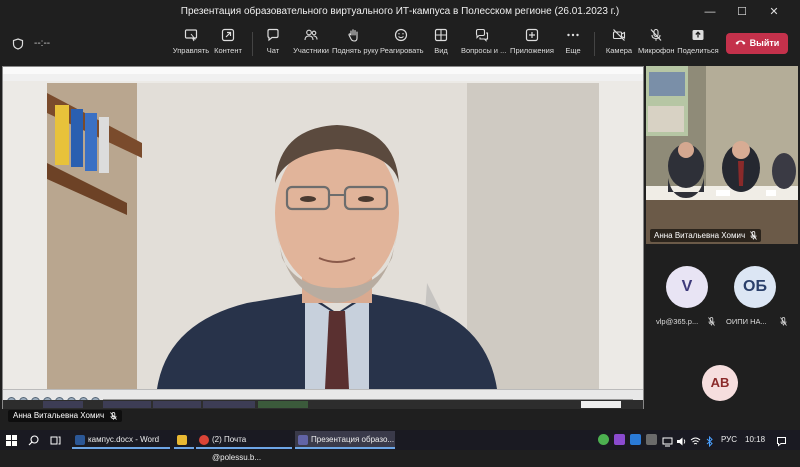 The image size is (800, 467). I want to click on security-tray-icon, so click(603, 439).